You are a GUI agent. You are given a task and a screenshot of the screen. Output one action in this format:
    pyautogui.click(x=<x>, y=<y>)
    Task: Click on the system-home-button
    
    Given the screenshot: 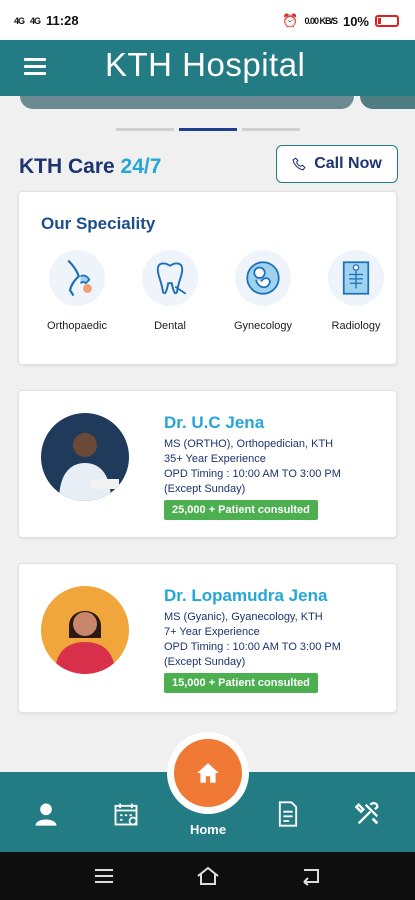 What is the action you would take?
    pyautogui.click(x=208, y=876)
    